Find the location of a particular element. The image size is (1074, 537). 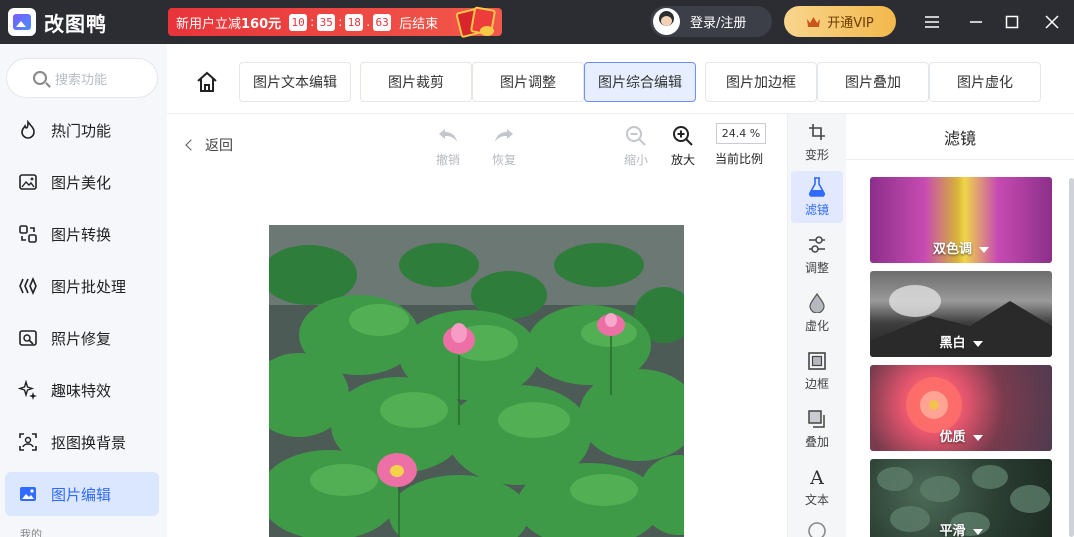

more-tool-icon is located at coordinates (817, 528).